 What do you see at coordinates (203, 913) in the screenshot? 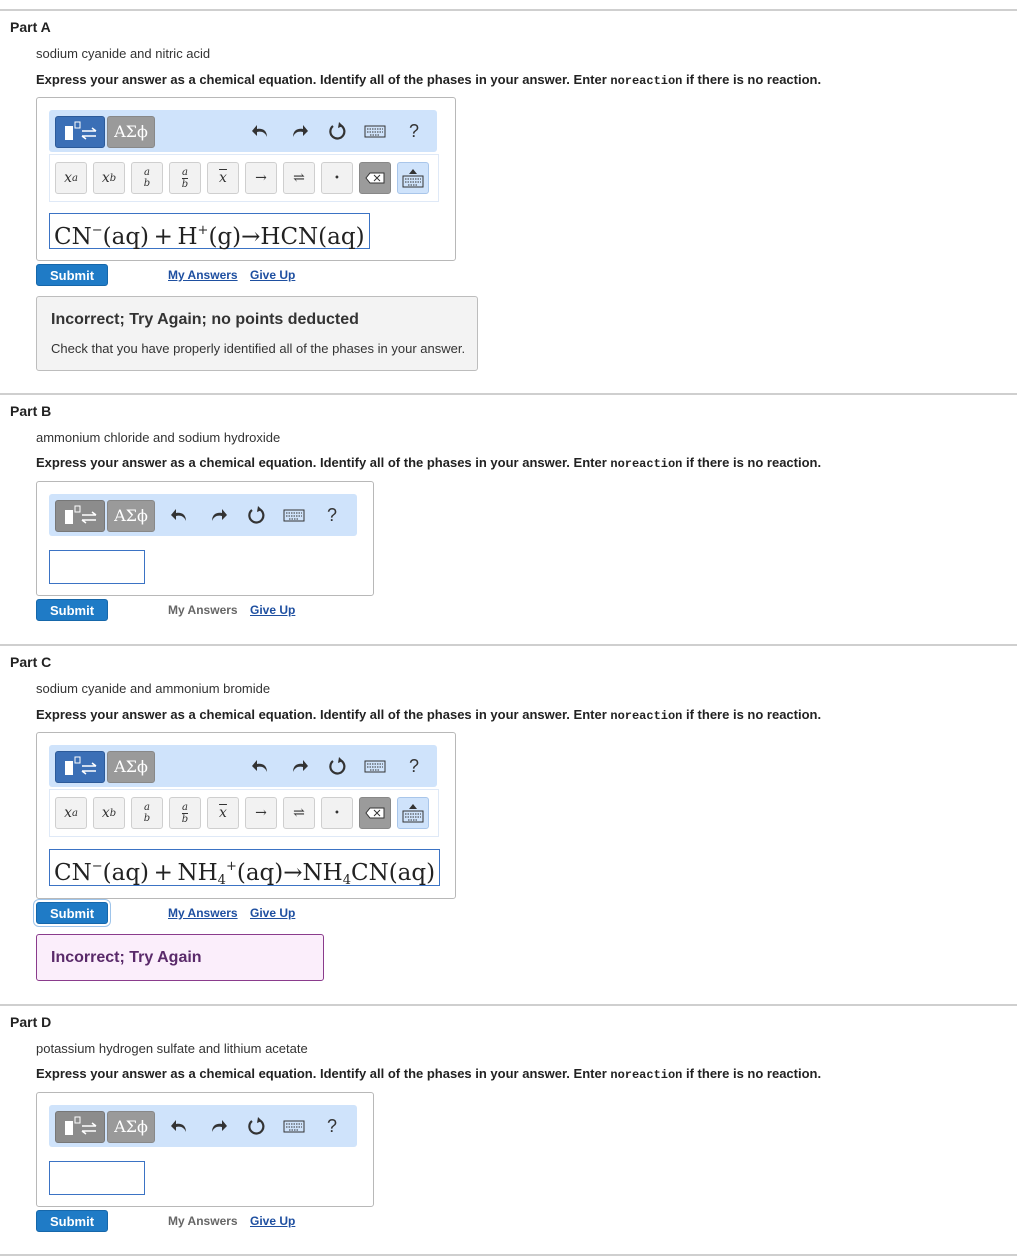
I see `part-c-my-answers-link: My Answers` at bounding box center [203, 913].